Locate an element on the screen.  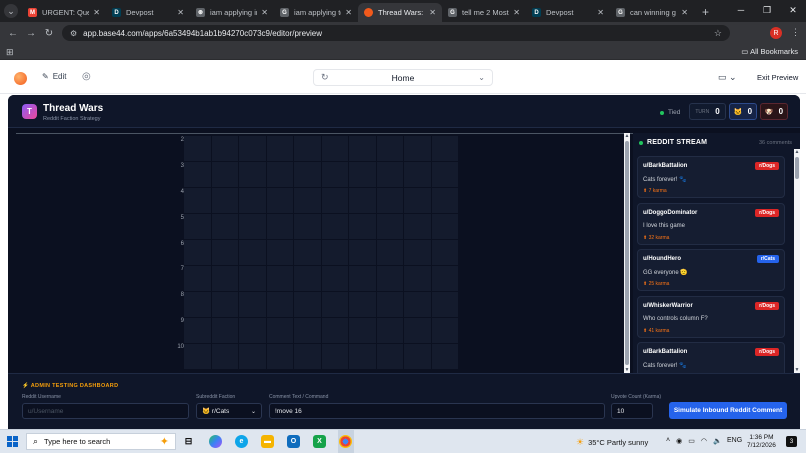
copilot-icon is located at coordinates (215, 441).